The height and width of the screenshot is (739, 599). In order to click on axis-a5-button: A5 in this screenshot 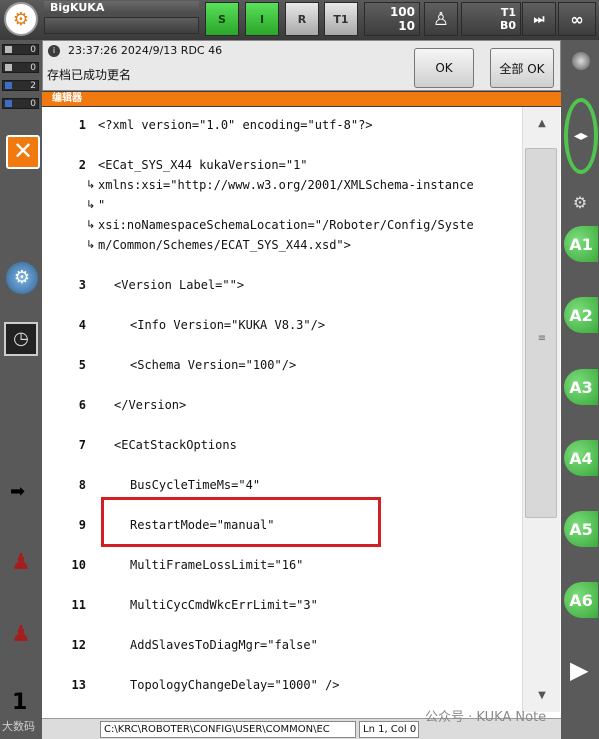, I will do `click(581, 529)`.